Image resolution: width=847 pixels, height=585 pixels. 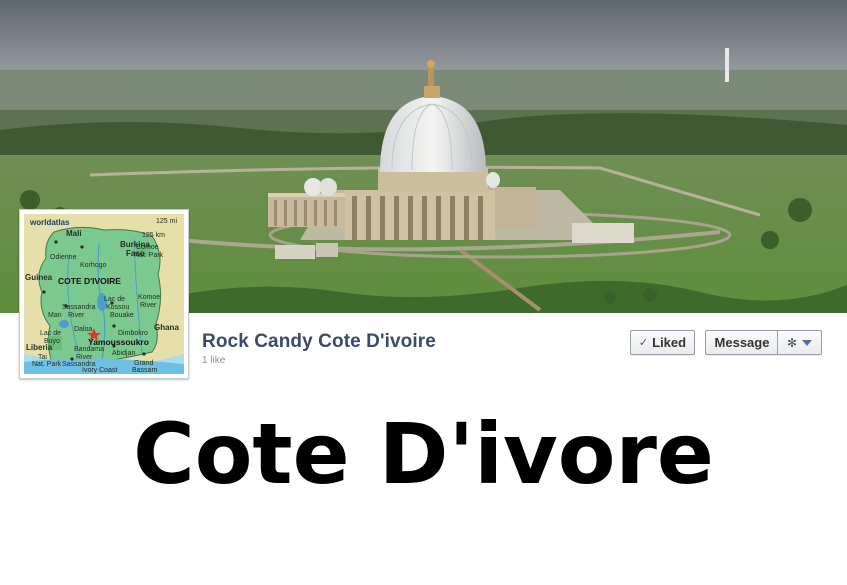 What do you see at coordinates (643, 343) in the screenshot?
I see `checkmark-icon: ✓` at bounding box center [643, 343].